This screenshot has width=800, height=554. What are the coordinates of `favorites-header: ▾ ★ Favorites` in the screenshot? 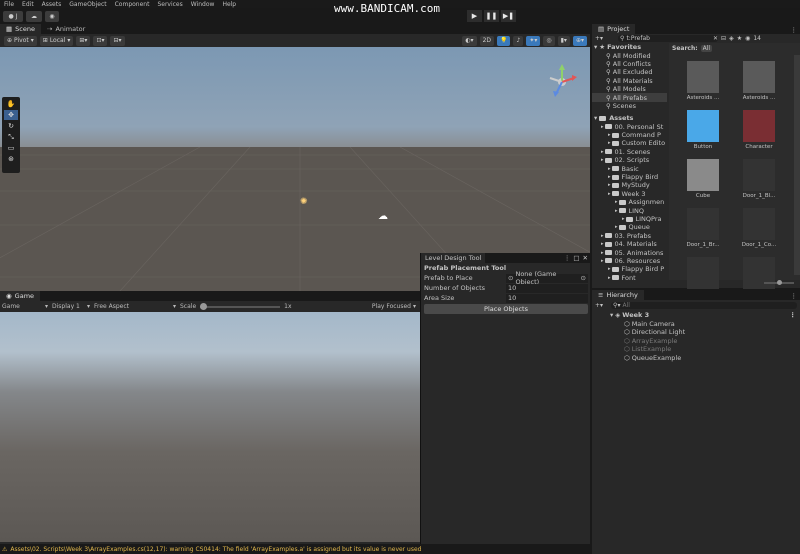 It's located at (629, 47).